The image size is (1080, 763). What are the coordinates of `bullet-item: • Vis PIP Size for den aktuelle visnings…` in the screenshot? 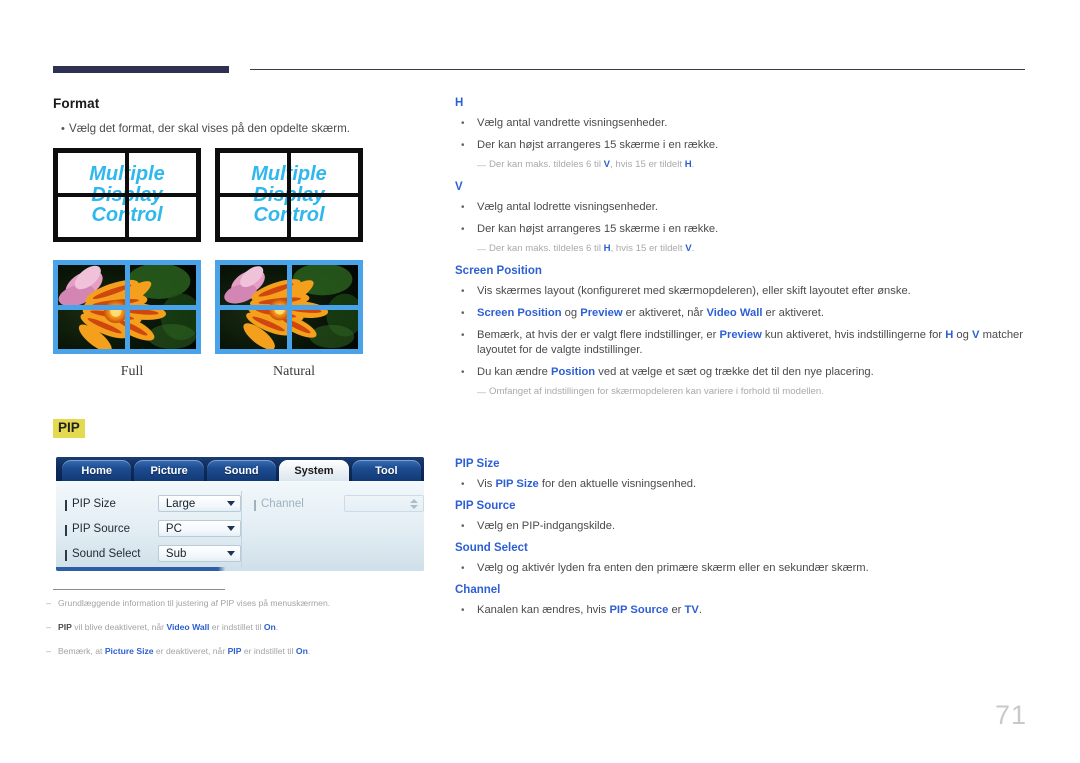 It's located at (742, 484).